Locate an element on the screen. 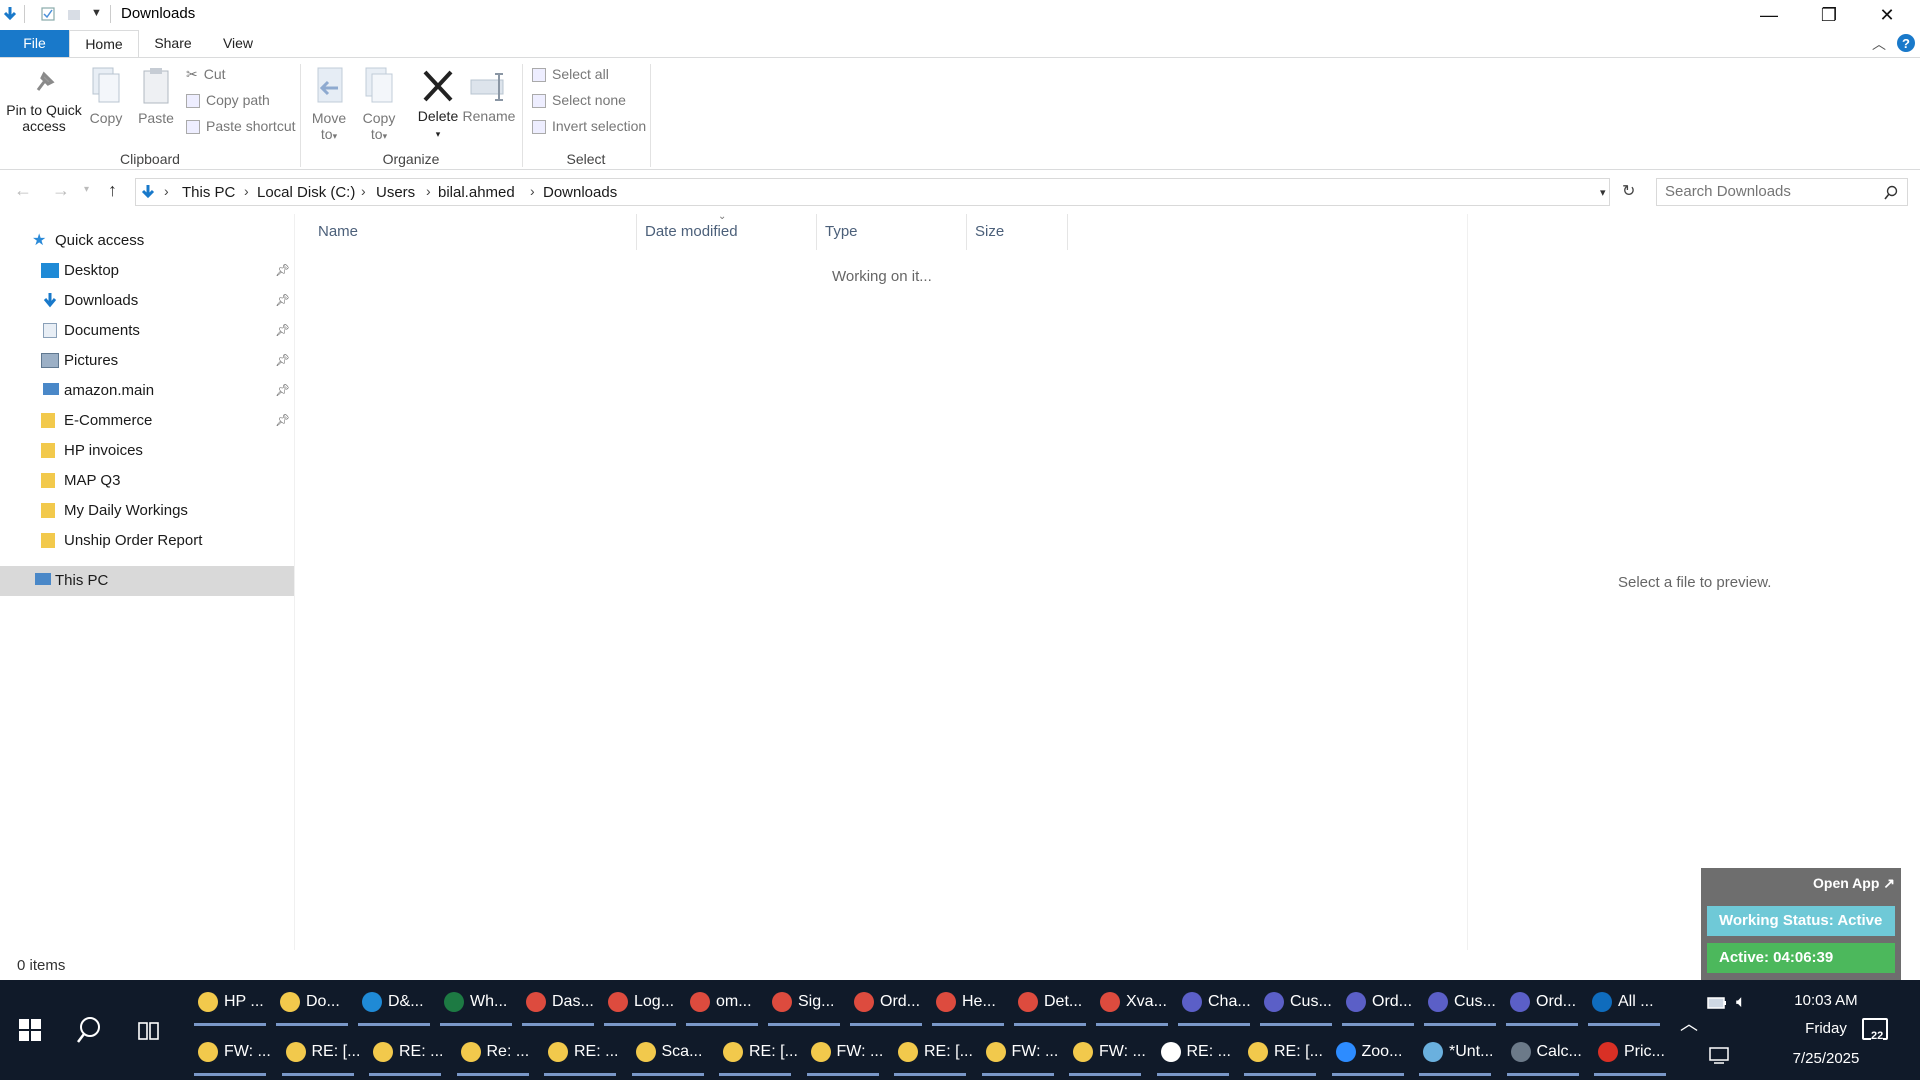 This screenshot has width=1920, height=1080. nav-item-unship-order-report: Unship Order Report is located at coordinates (147, 541).